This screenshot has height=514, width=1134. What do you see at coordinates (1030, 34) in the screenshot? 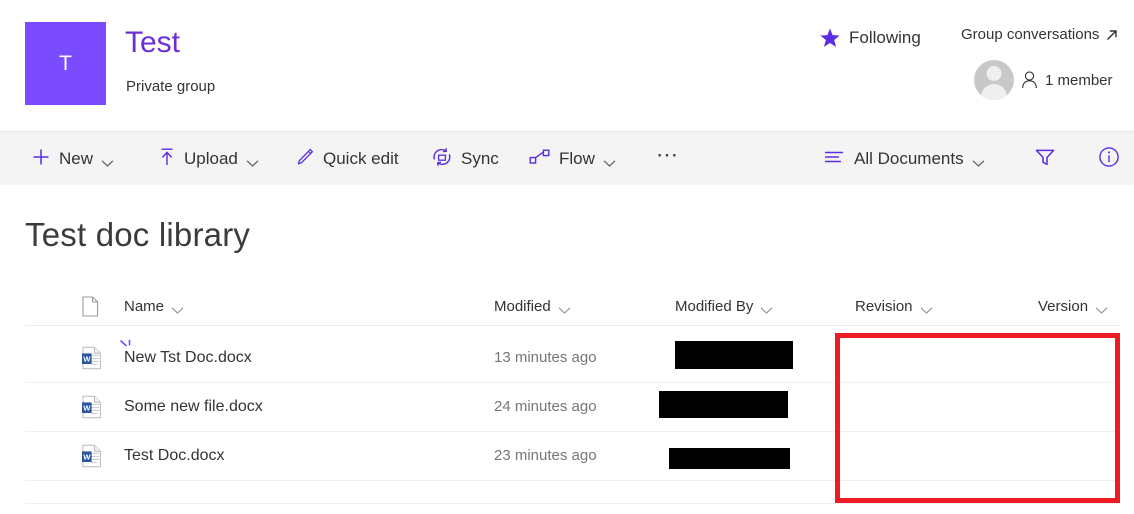
I see `group-conversations-label: Group conversations` at bounding box center [1030, 34].